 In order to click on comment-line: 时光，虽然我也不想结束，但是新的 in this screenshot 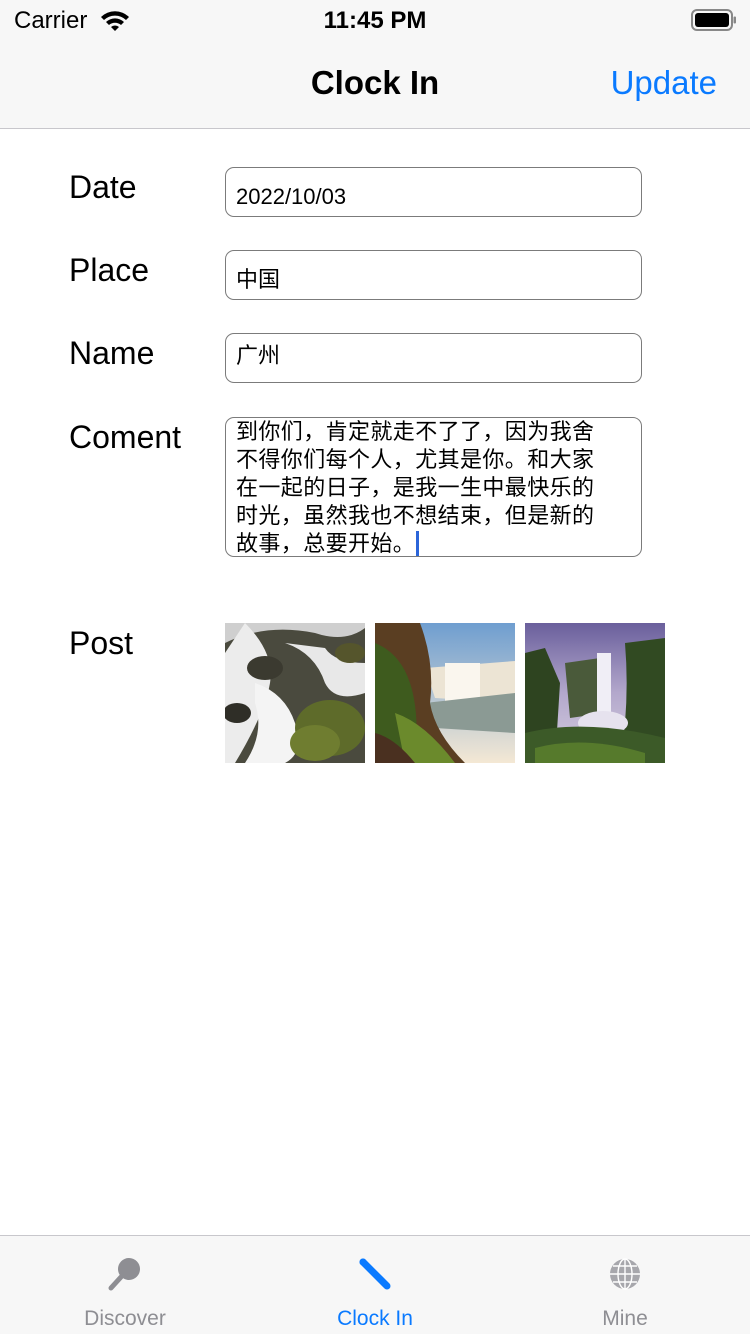, I will do `click(415, 516)`.